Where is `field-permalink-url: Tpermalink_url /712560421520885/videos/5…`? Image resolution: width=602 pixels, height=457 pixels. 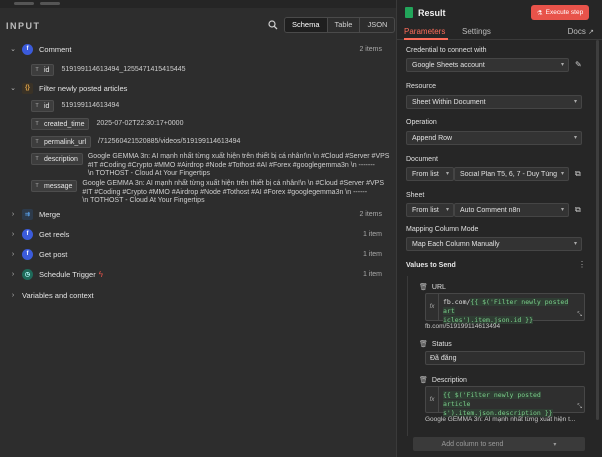
field-permalink-url: Tpermalink_url /712560421520885/videos/5… is located at coordinates (135, 142).